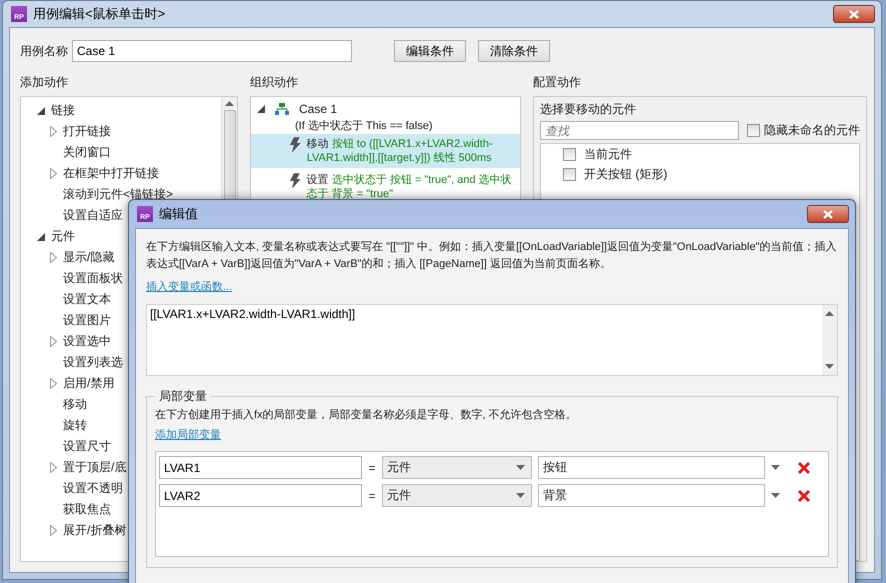  Describe the element at coordinates (588, 109) in the screenshot. I see `panel-title: 选择要移动的元件` at that location.